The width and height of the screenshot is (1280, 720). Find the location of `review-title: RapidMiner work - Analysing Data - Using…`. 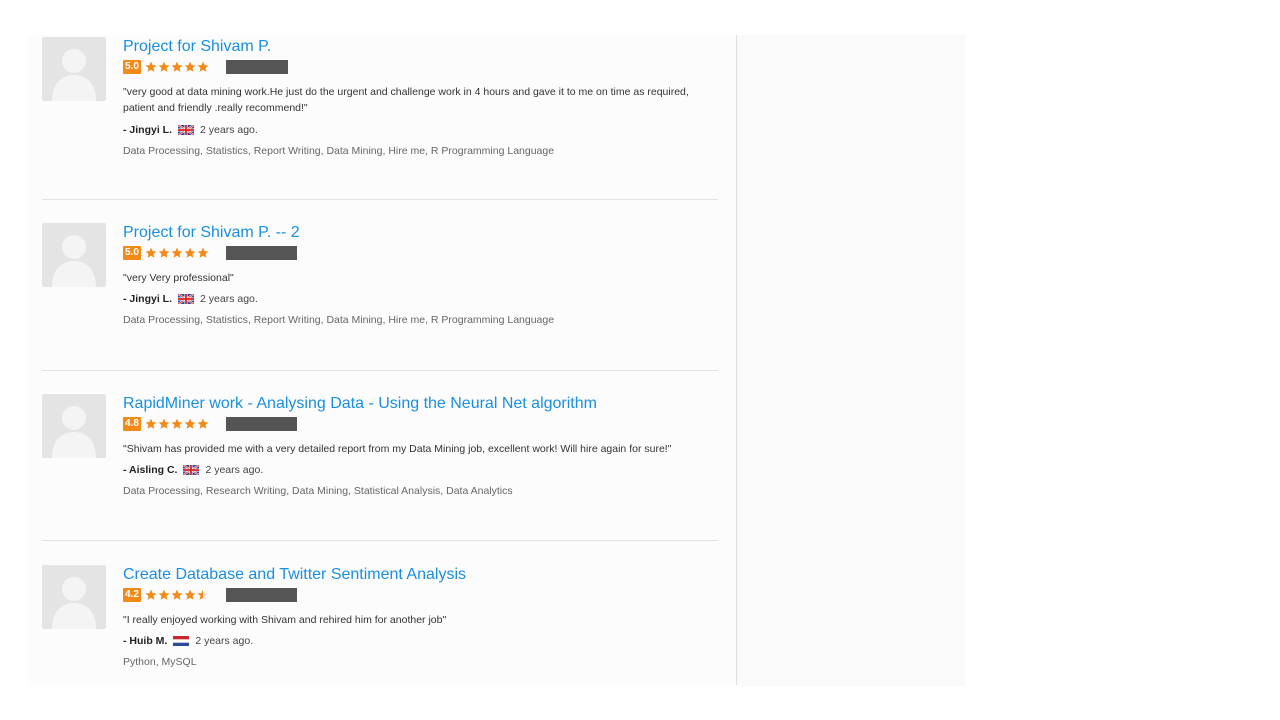

review-title: RapidMiner work - Analysing Data - Using… is located at coordinates (423, 404).